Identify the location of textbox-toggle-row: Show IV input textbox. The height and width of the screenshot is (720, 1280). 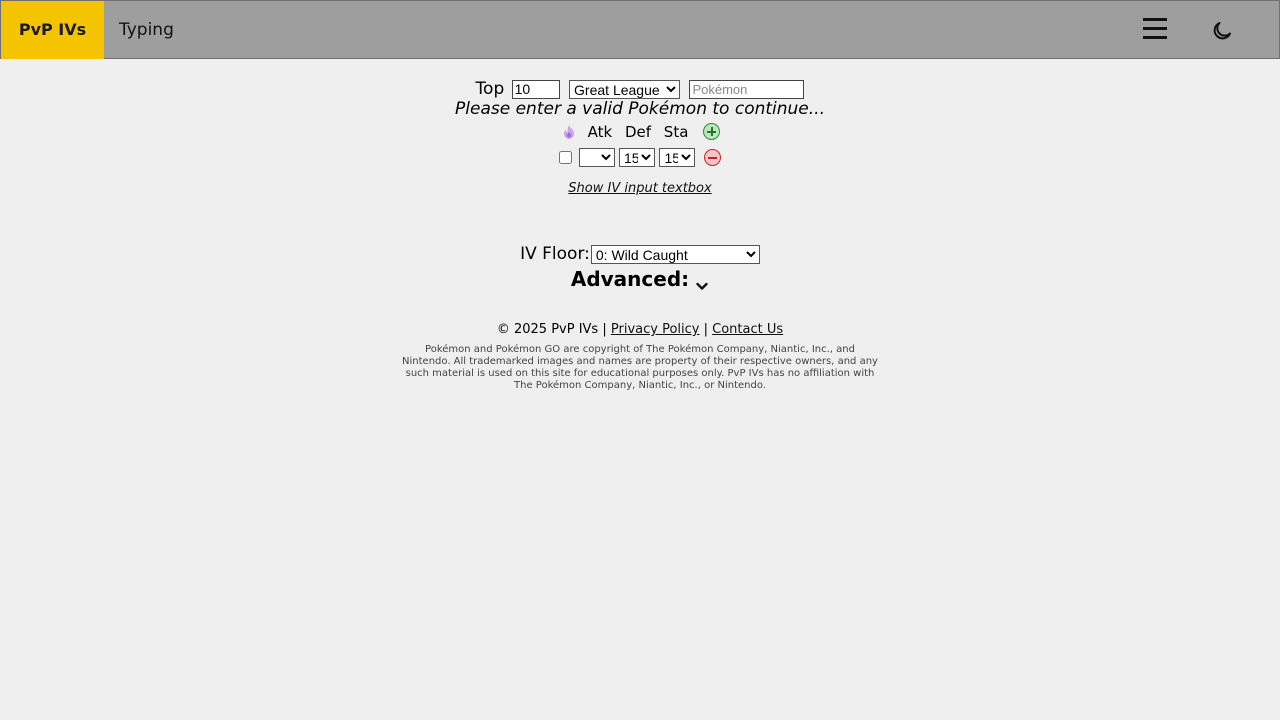
(640, 188).